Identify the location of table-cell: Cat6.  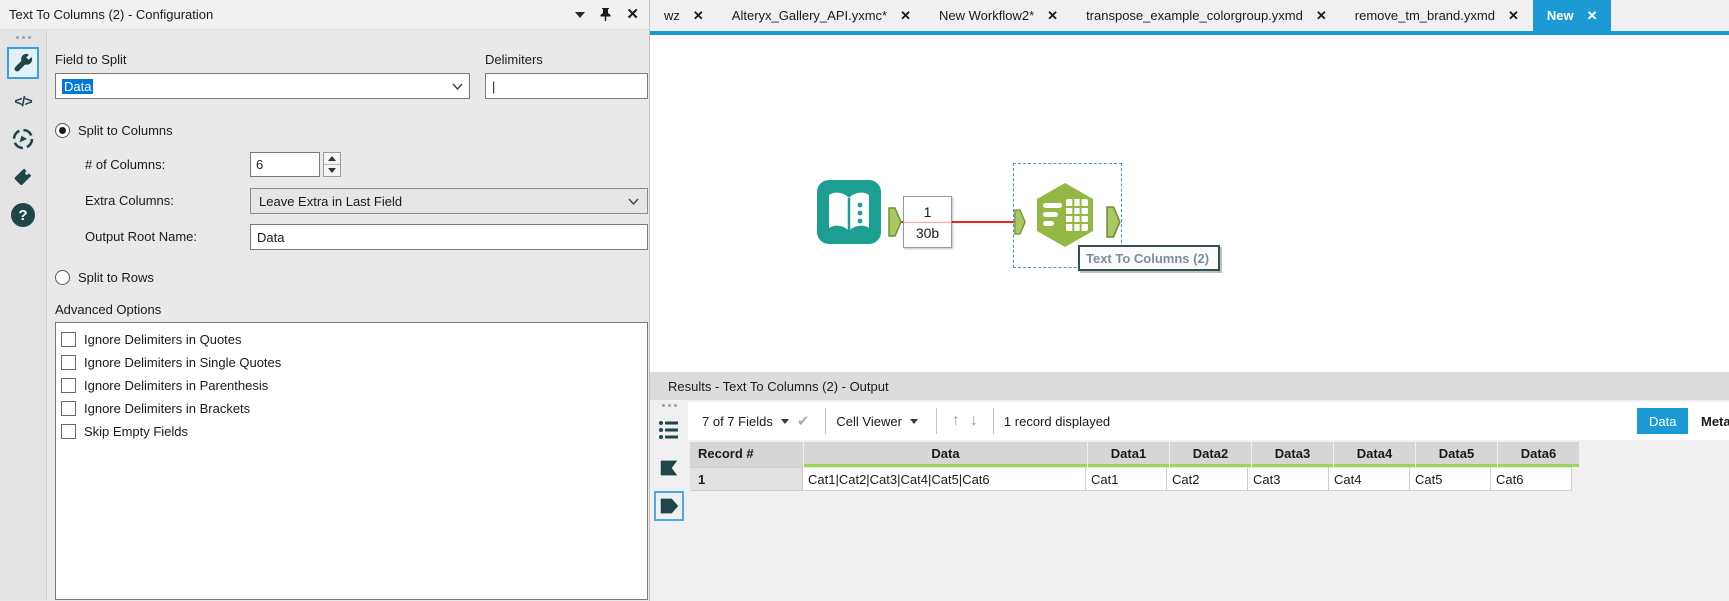
(1531, 479).